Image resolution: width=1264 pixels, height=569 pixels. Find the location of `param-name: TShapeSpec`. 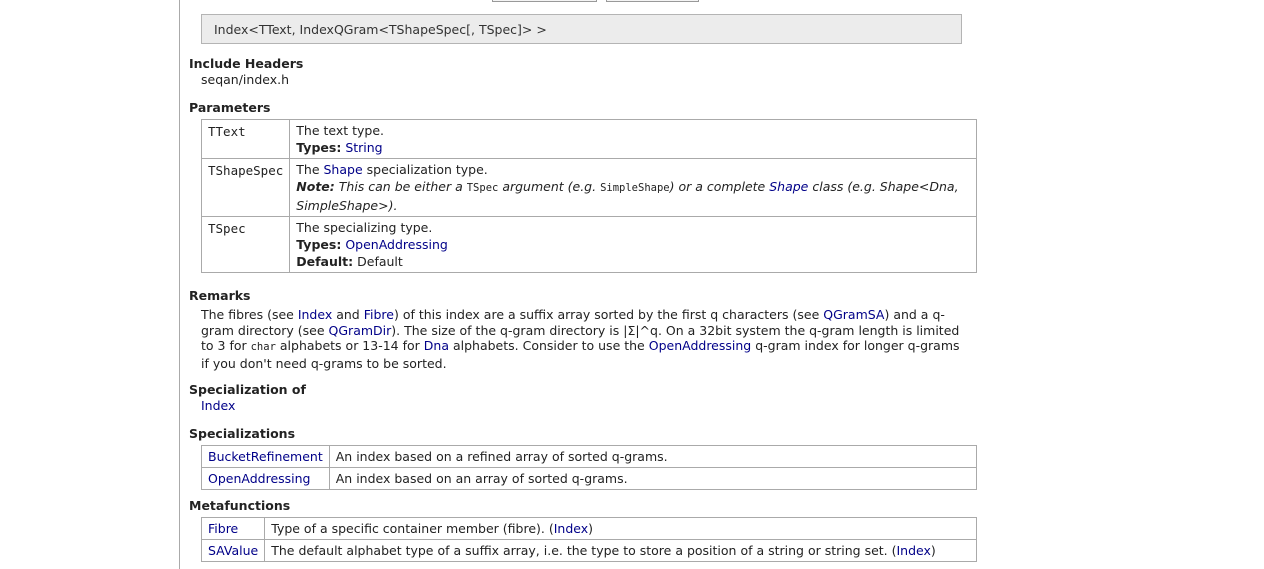

param-name: TShapeSpec is located at coordinates (245, 187).